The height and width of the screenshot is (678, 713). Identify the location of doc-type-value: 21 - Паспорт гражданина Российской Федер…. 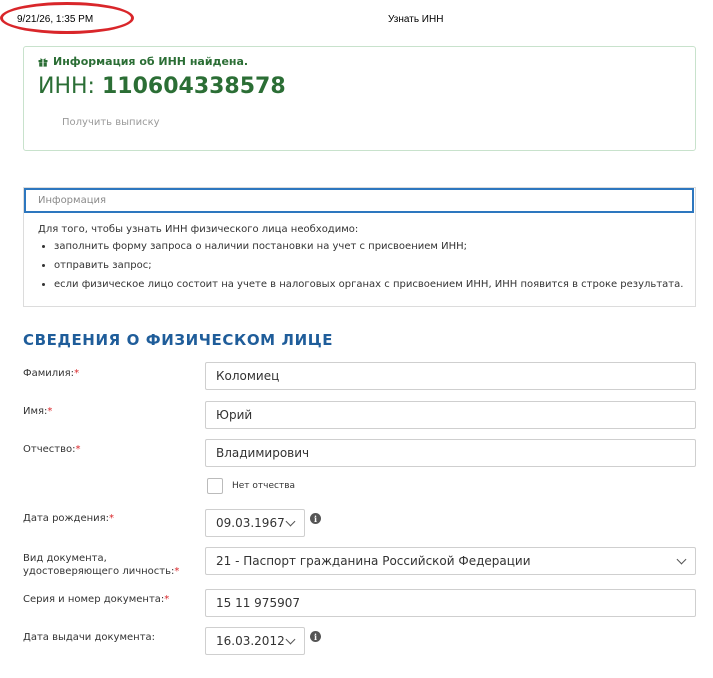
(373, 561).